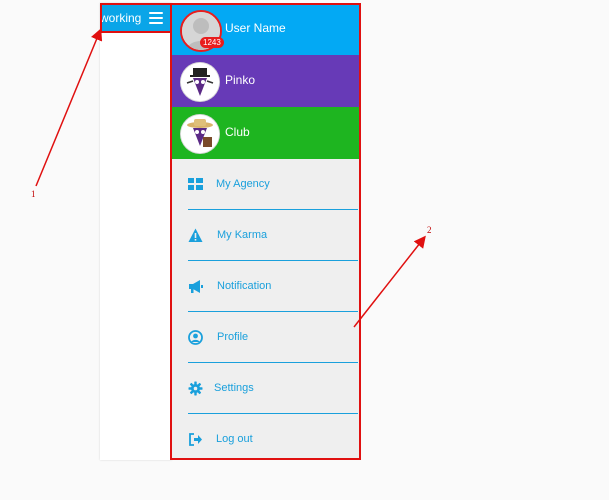 The image size is (609, 500). Describe the element at coordinates (121, 18) in the screenshot. I see `app-title: working` at that location.